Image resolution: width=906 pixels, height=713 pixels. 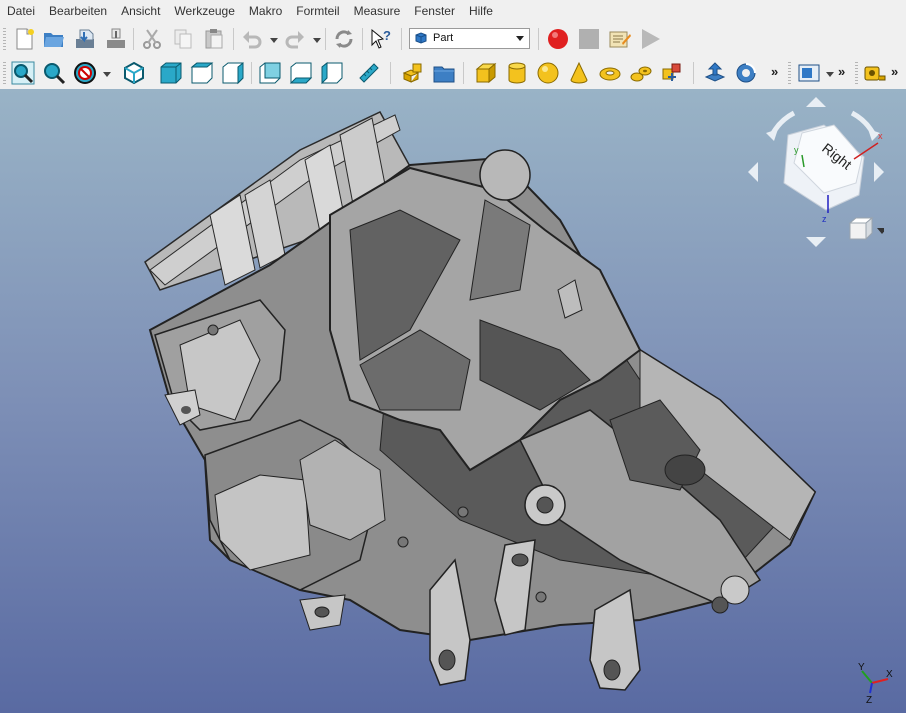 I want to click on fit-selection-icon, so click(x=54, y=73).